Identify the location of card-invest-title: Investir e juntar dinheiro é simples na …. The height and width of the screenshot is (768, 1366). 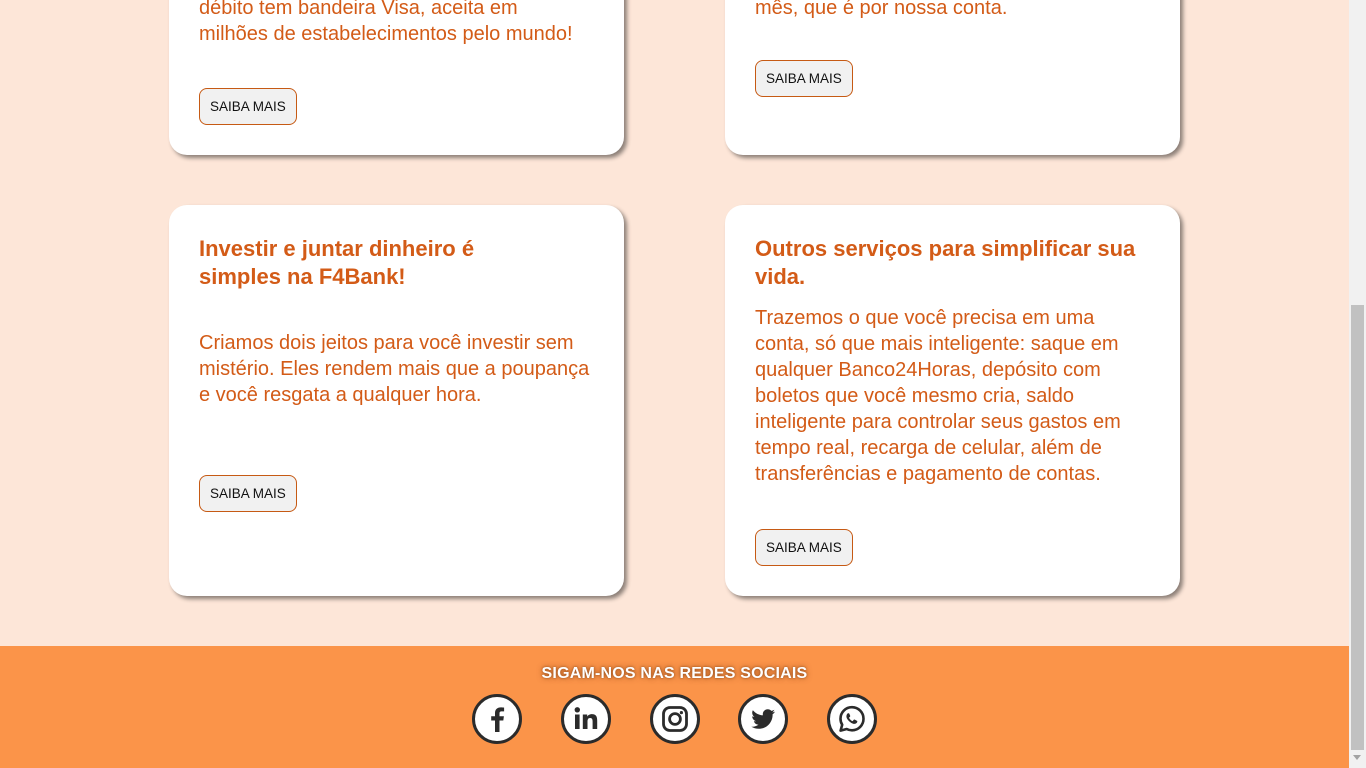
(337, 262).